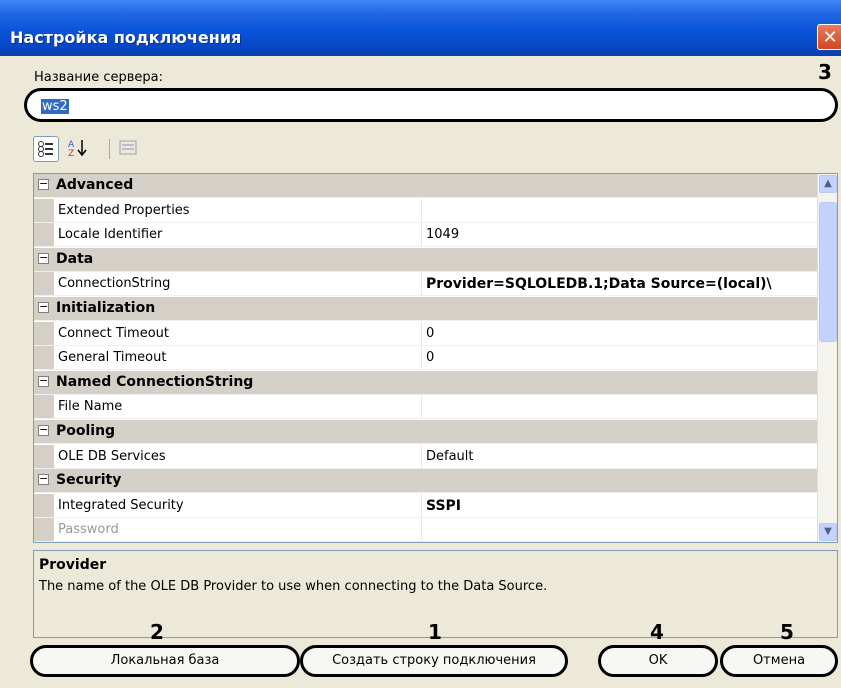  I want to click on grid-category: − Data, so click(426, 259).